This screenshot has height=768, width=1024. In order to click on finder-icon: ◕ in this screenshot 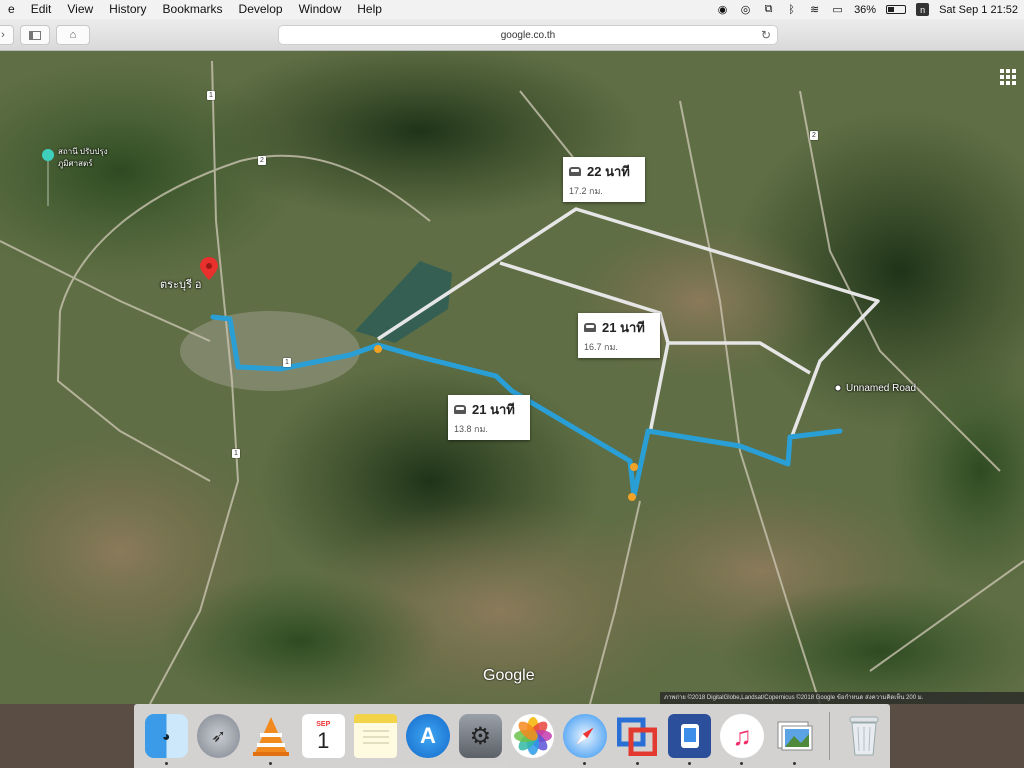, I will do `click(166, 739)`.